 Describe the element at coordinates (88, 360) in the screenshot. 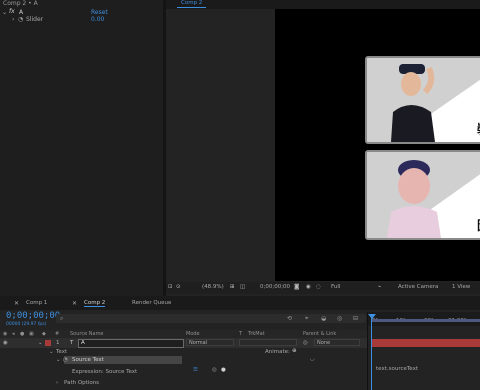

I see `source-text-label: Source Text` at that location.